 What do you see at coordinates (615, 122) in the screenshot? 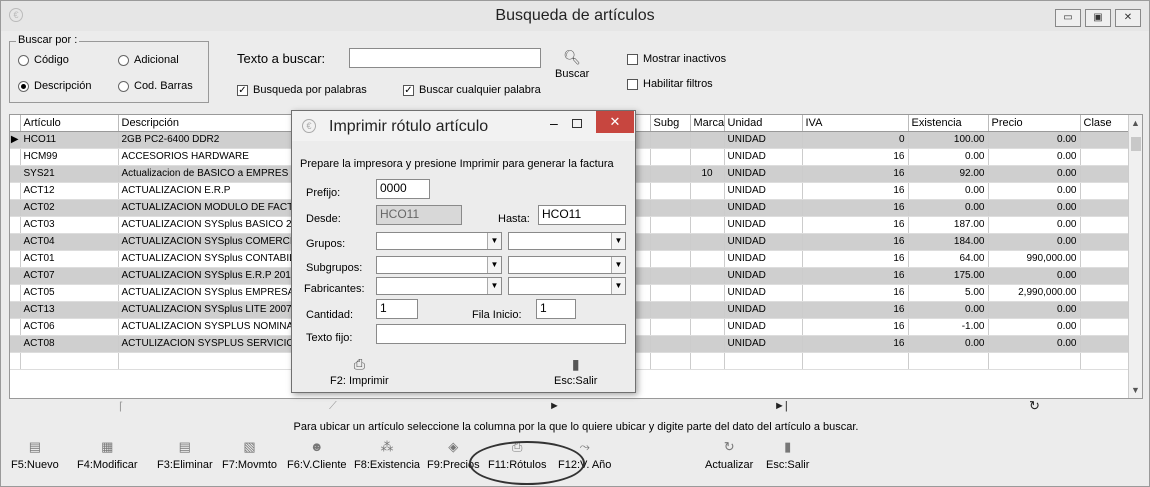
I see `dialog-close-button: ✕` at bounding box center [615, 122].